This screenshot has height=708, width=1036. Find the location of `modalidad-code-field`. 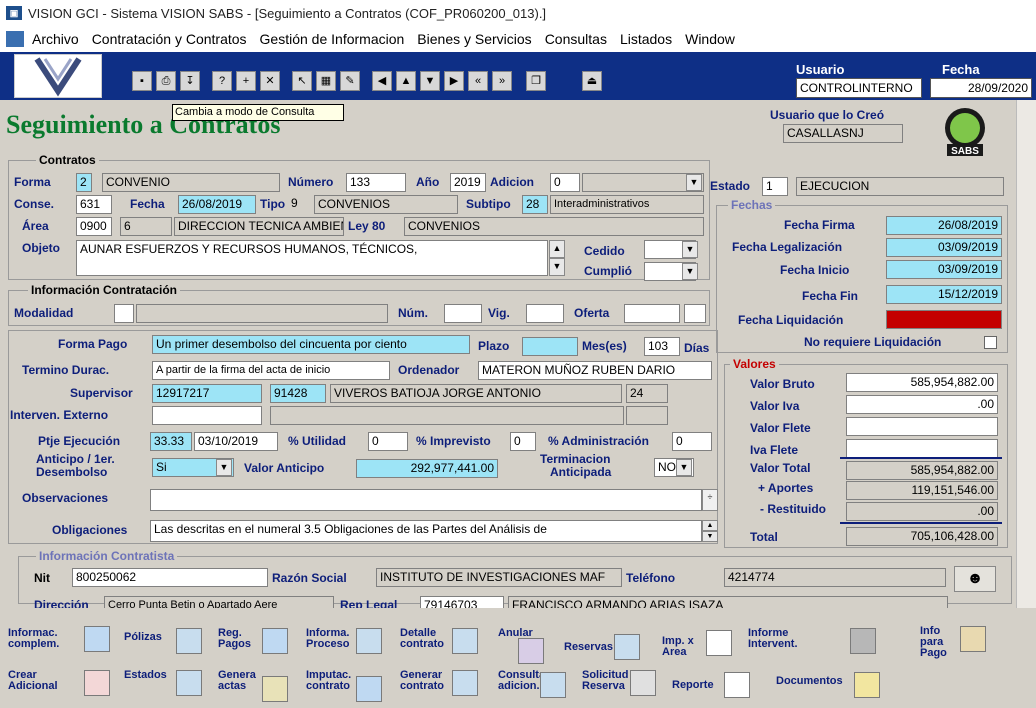

modalidad-code-field is located at coordinates (124, 313).